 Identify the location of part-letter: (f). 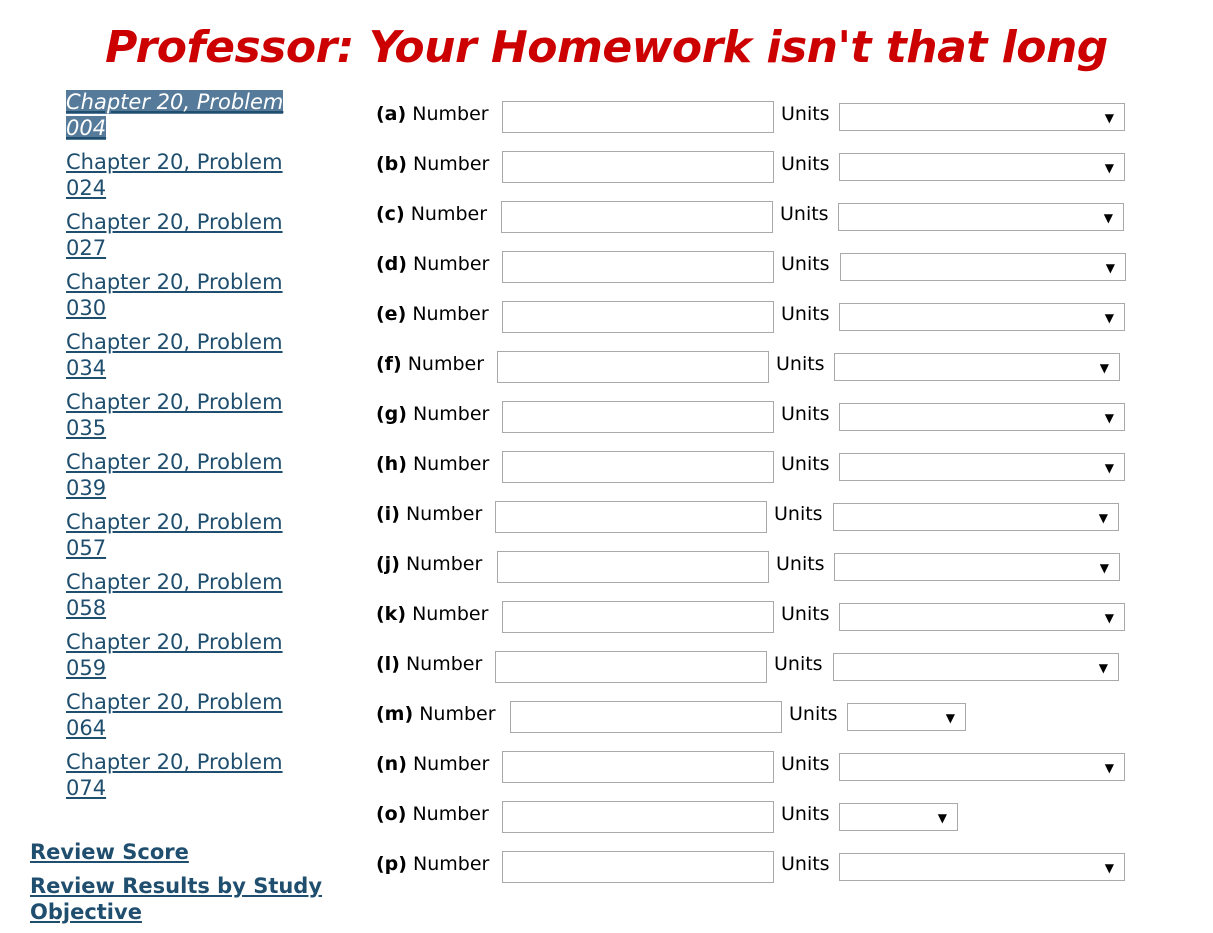
(389, 364).